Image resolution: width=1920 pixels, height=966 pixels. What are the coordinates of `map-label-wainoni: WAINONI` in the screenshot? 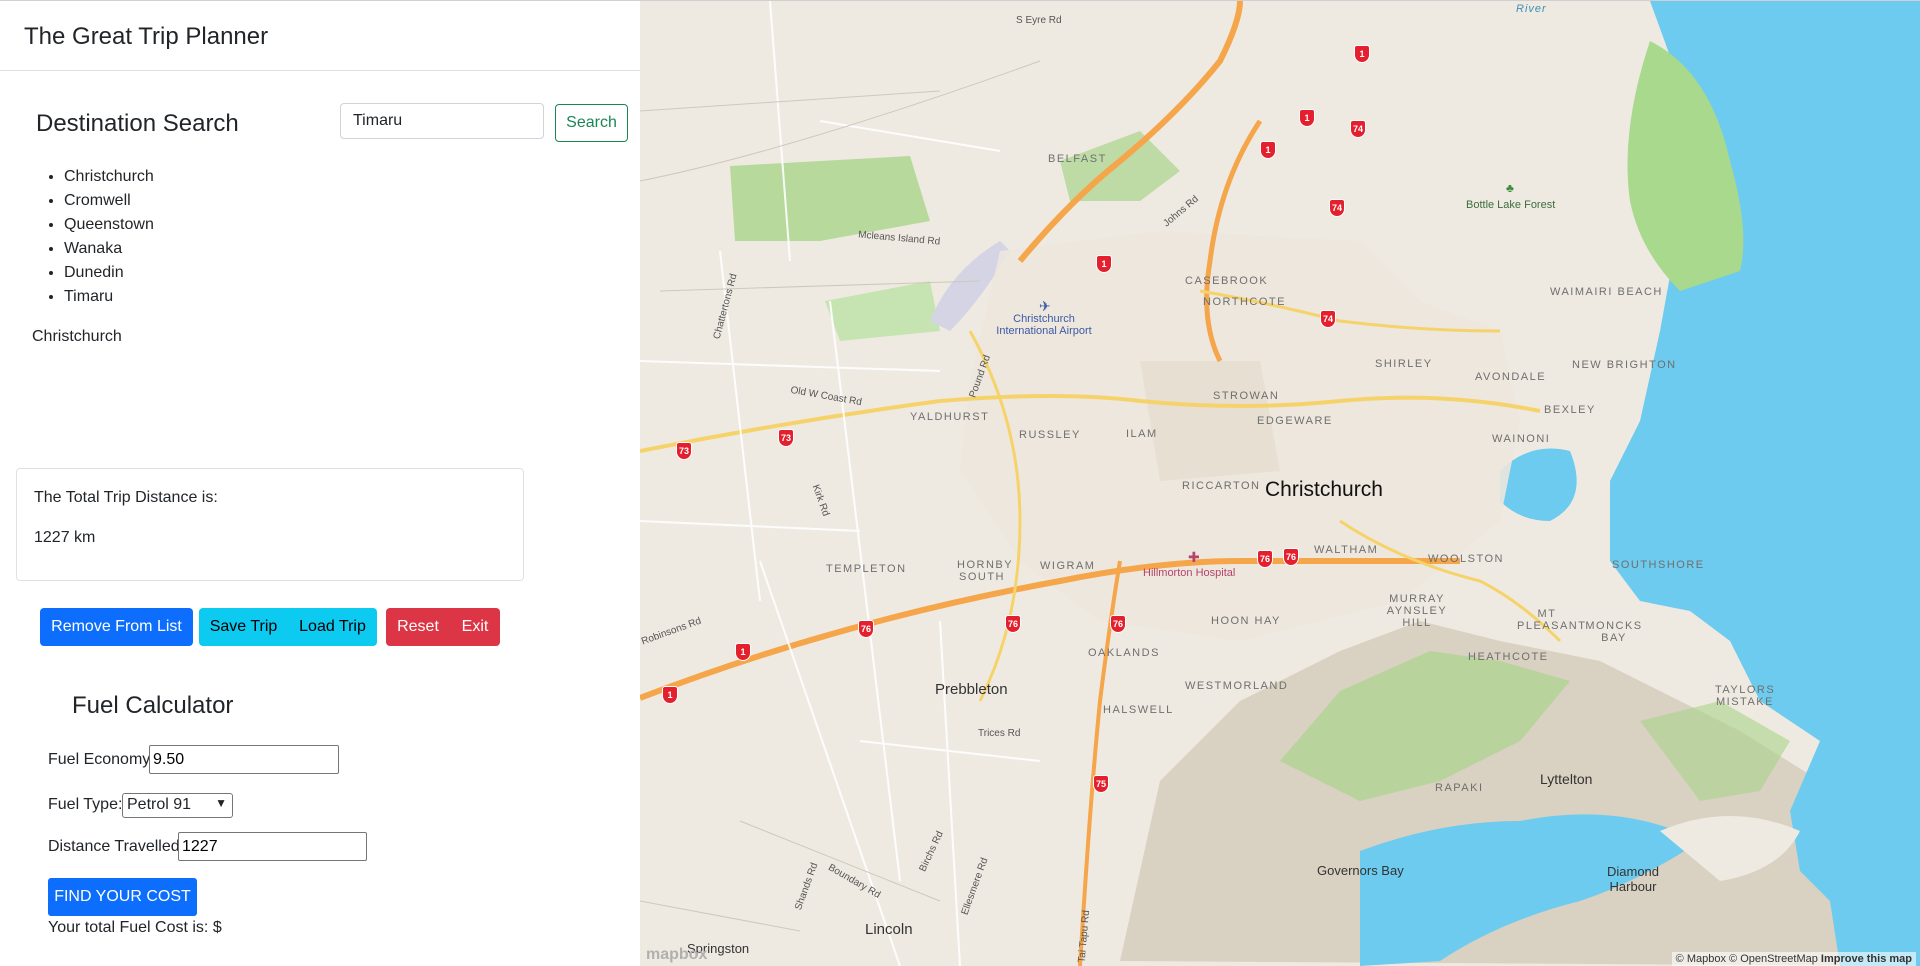 It's located at (1521, 439).